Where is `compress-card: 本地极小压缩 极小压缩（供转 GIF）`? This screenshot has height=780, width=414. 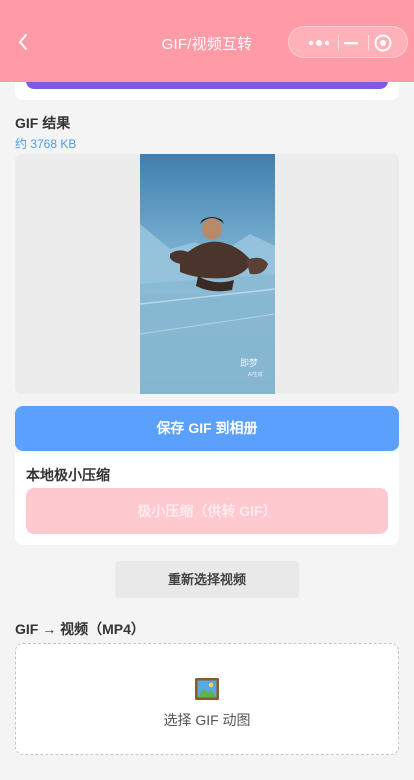
compress-card: 本地极小压缩 极小压缩（供转 GIF） is located at coordinates (207, 498).